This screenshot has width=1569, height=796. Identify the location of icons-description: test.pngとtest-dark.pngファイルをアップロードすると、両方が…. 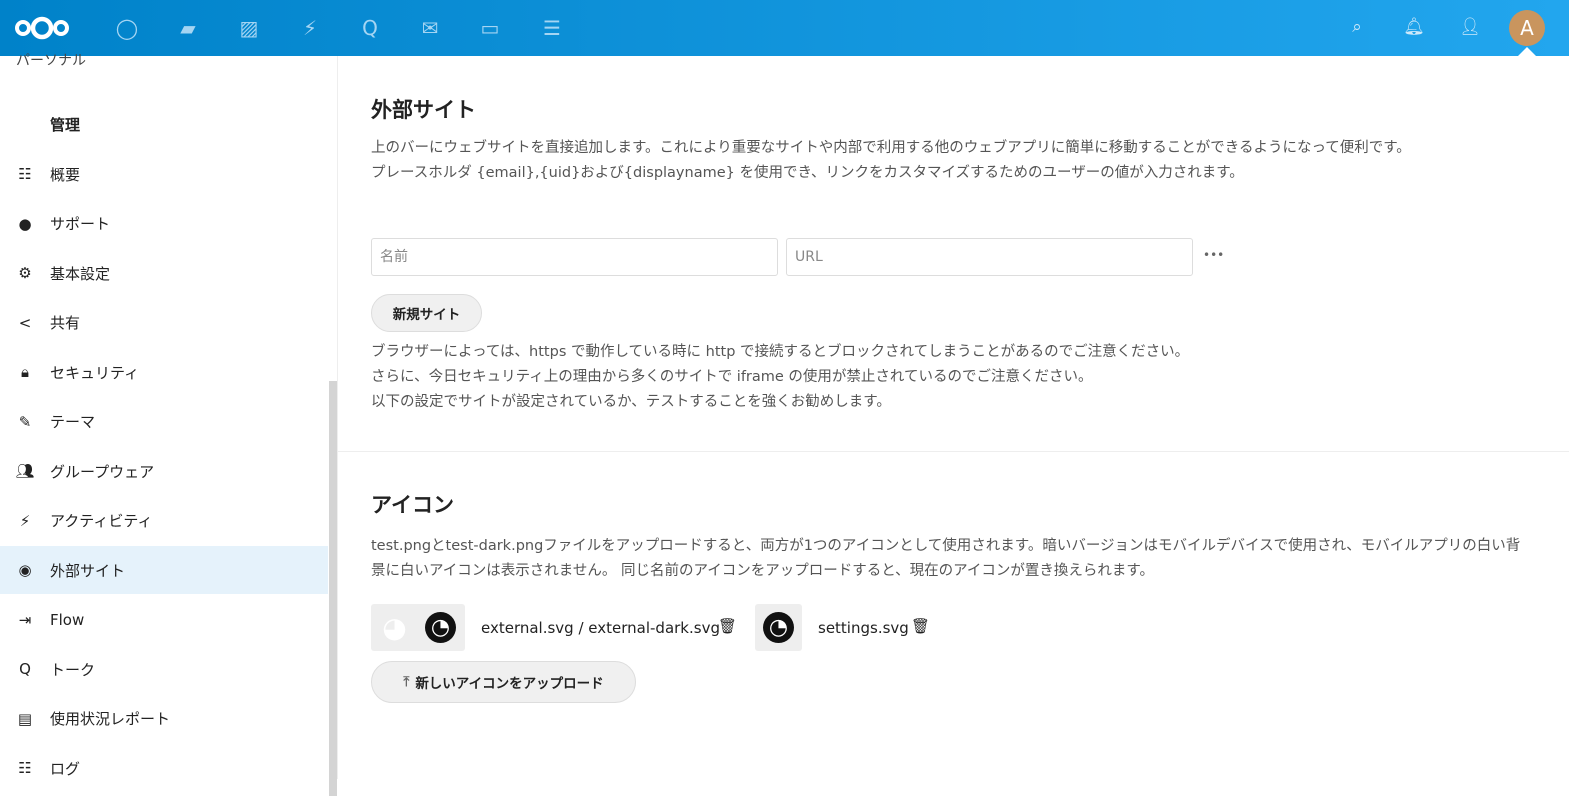
(946, 558).